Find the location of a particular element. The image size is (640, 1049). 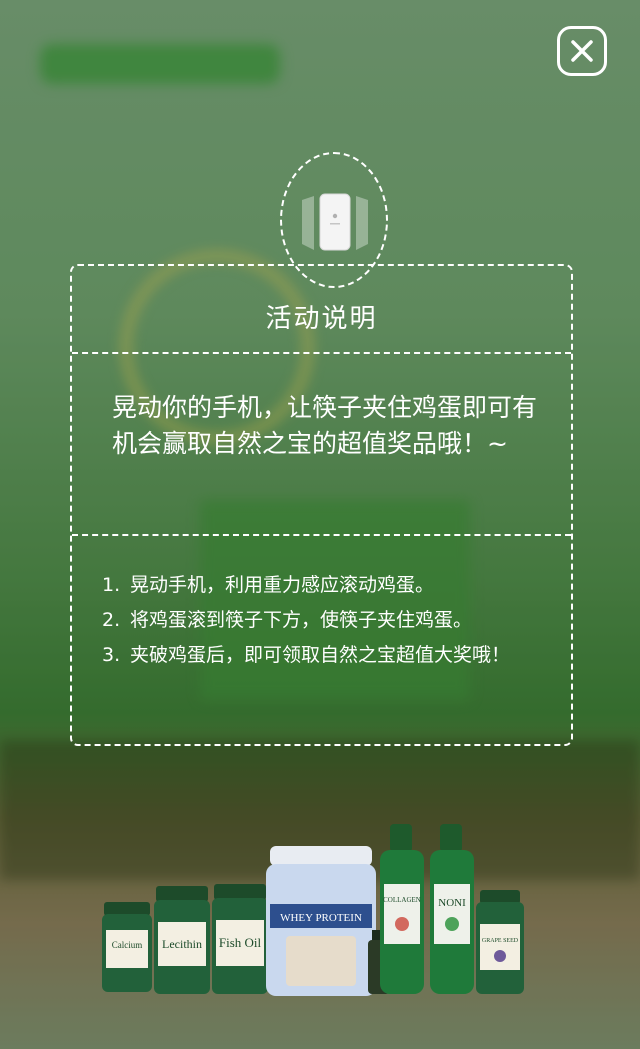

product-label: Fish Oil is located at coordinates (240, 942).